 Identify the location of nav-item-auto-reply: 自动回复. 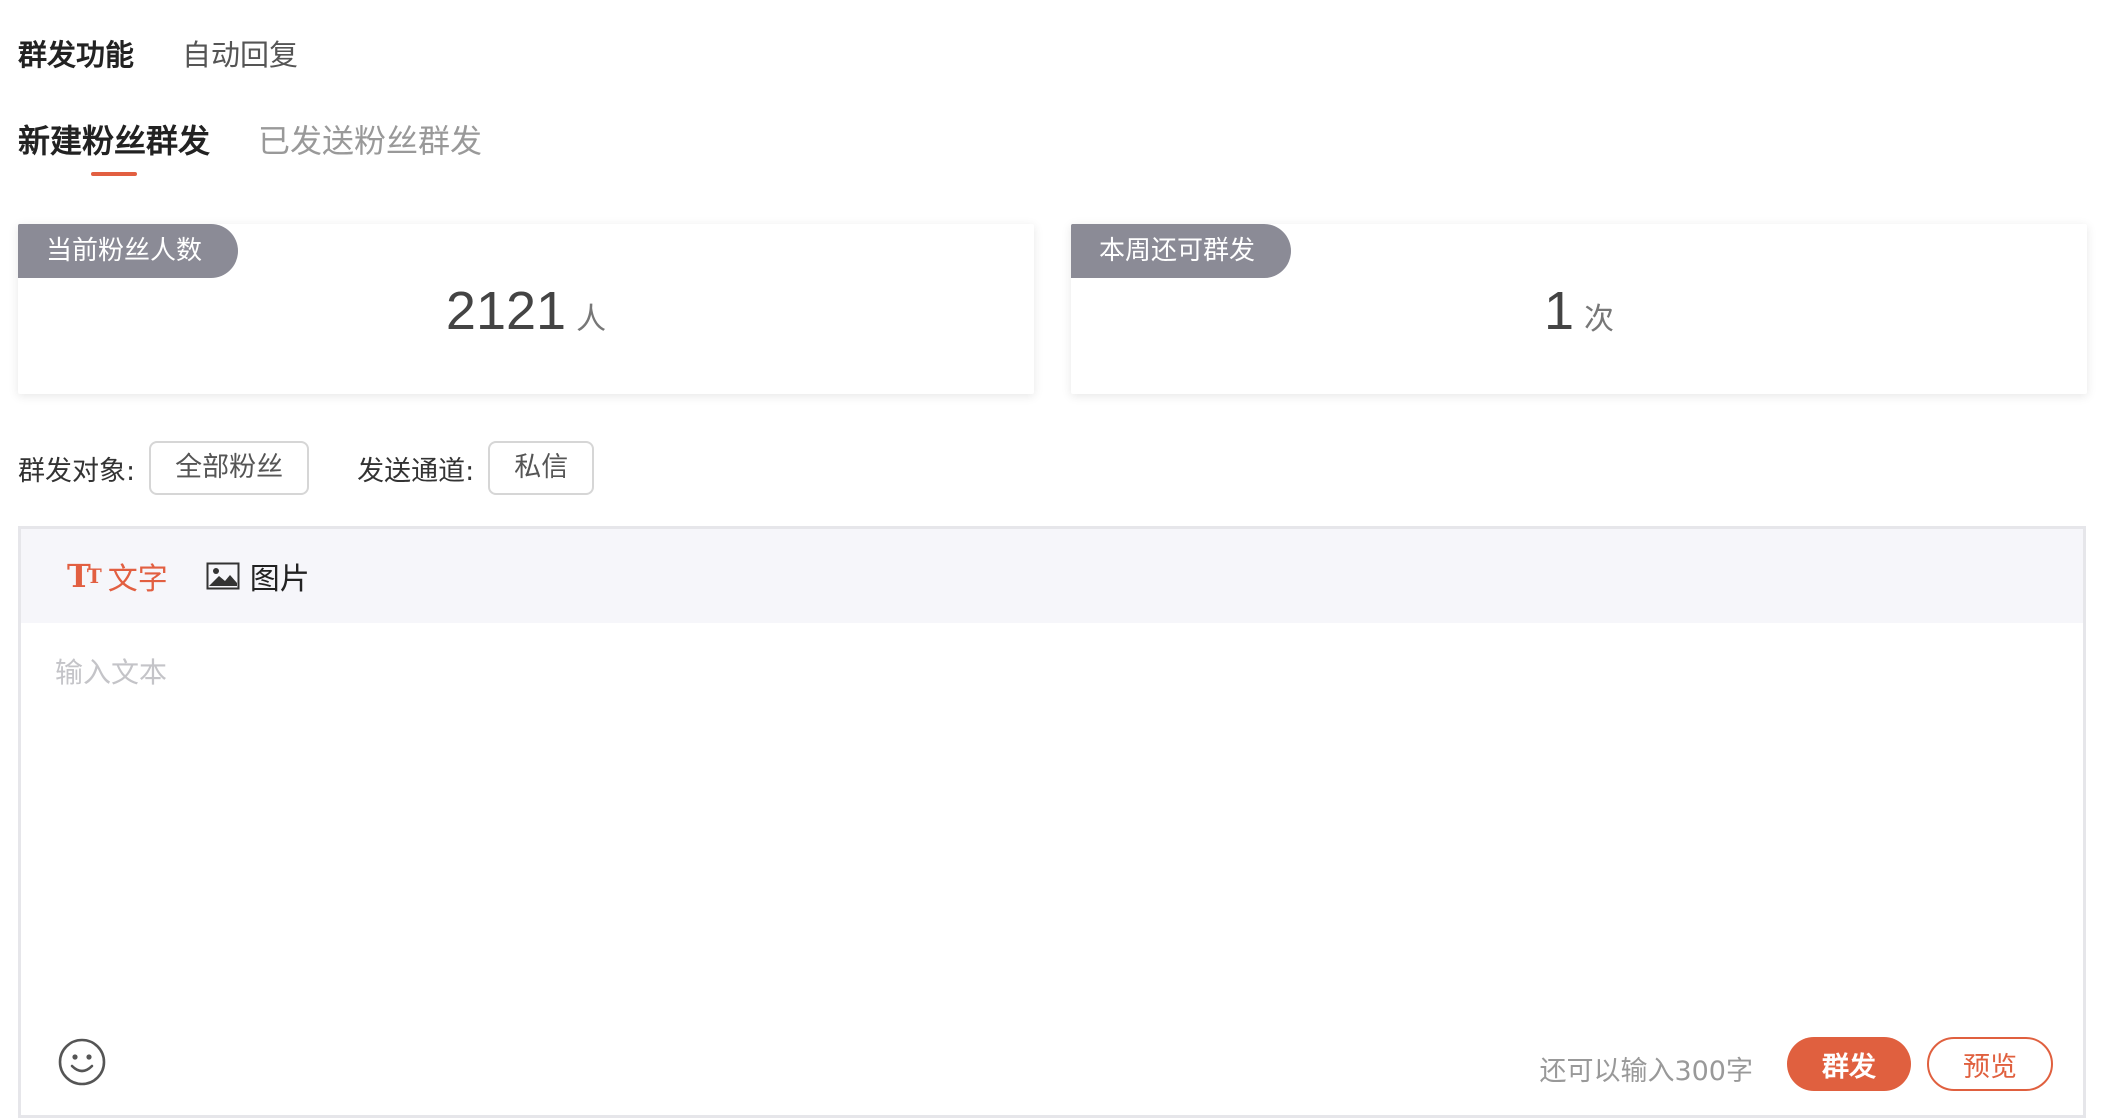
(240, 53).